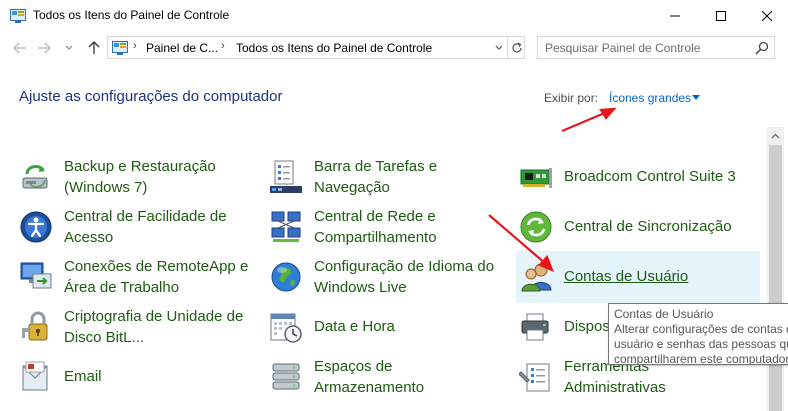  What do you see at coordinates (286, 177) in the screenshot?
I see `taskbar-icon` at bounding box center [286, 177].